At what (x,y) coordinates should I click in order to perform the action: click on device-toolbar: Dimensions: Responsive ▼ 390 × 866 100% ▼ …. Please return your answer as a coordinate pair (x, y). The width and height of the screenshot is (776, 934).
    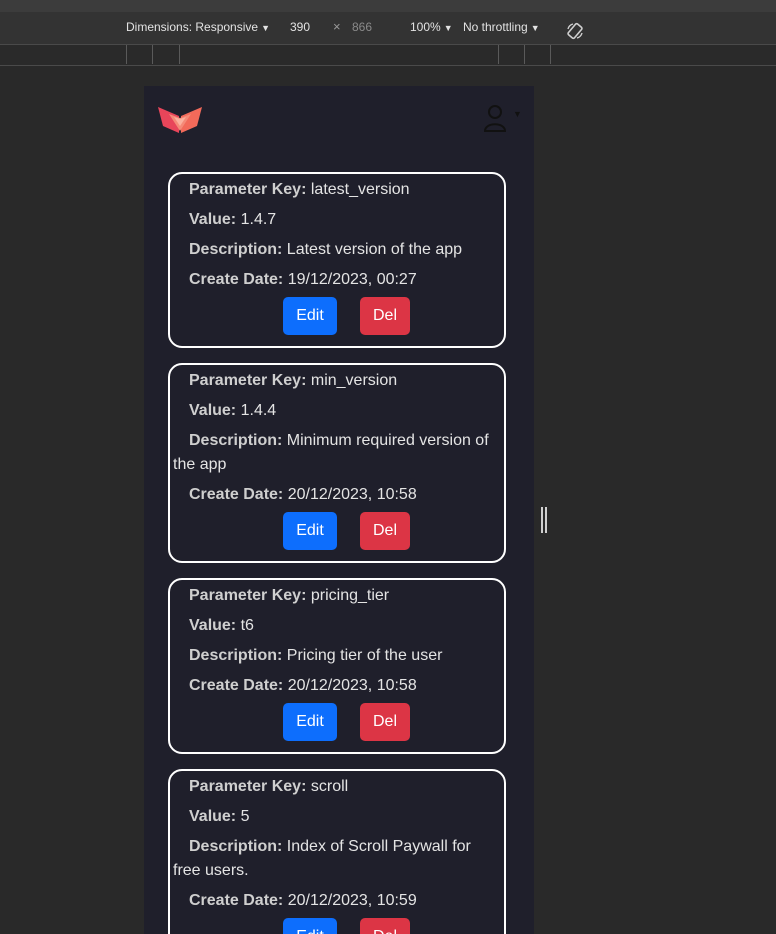
    Looking at the image, I should click on (388, 28).